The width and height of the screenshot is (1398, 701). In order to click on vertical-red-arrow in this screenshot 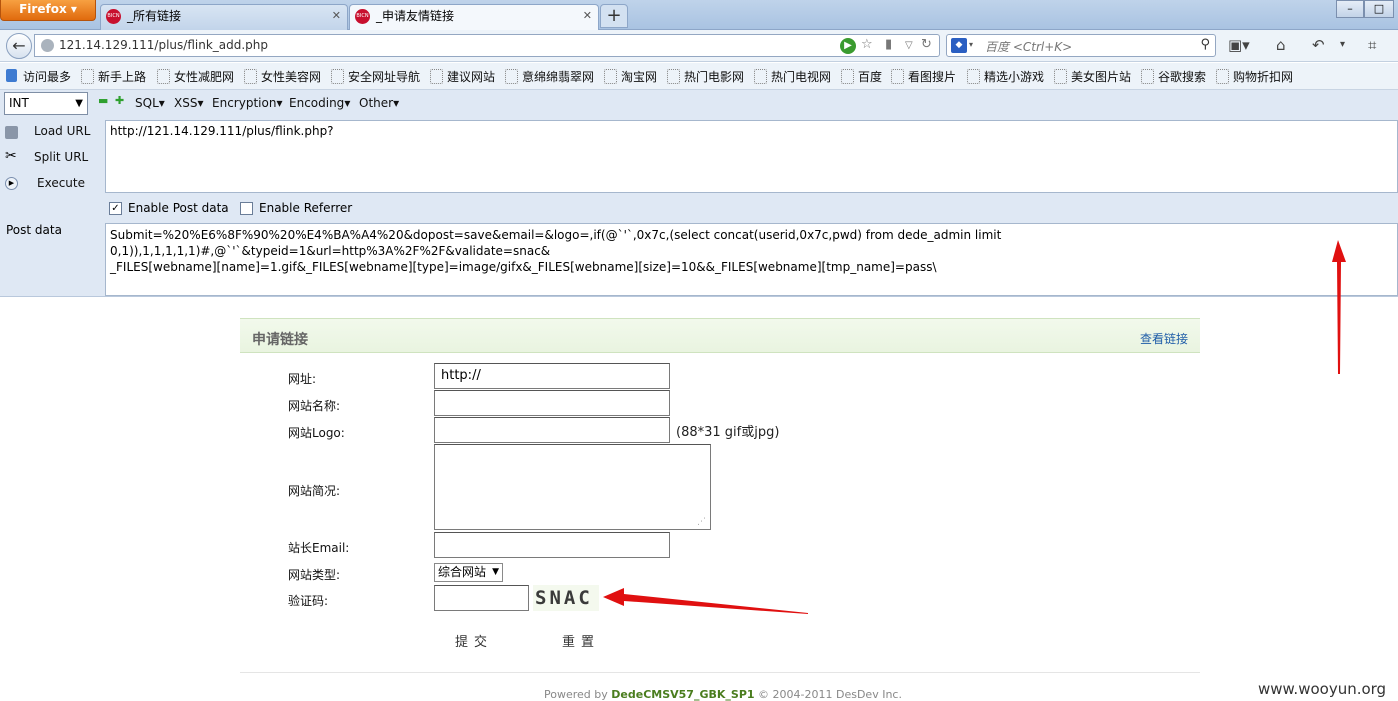, I will do `click(1339, 307)`.